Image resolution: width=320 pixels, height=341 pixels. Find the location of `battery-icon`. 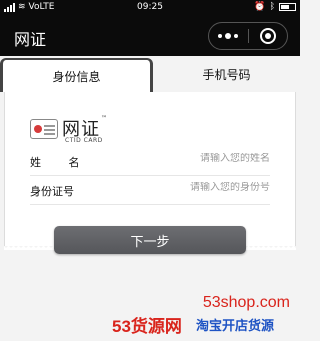

battery-icon is located at coordinates (287, 7).